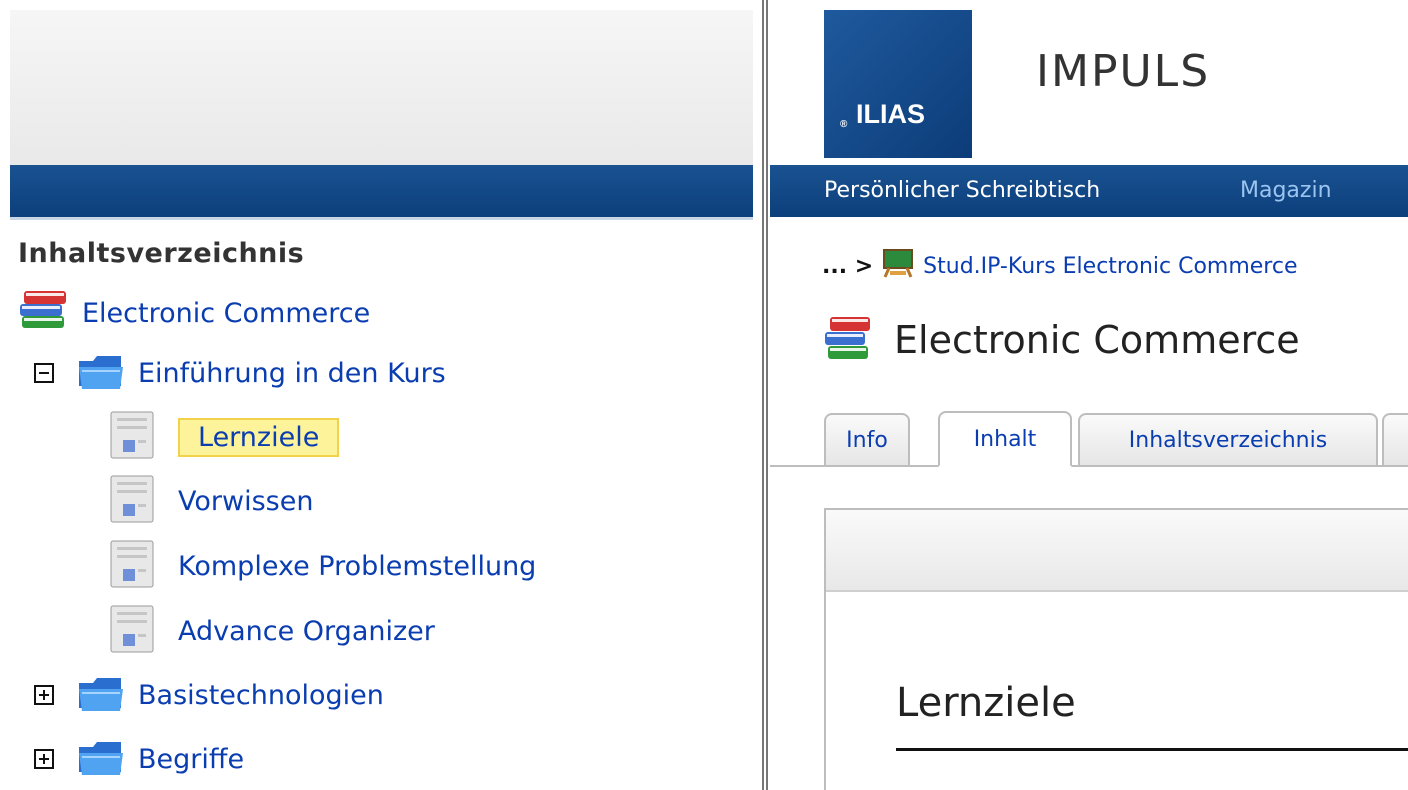 The width and height of the screenshot is (1408, 790). Describe the element at coordinates (1228, 439) in the screenshot. I see `tab-inhaltsverzeichnis: Inhaltsverzeichnis` at that location.